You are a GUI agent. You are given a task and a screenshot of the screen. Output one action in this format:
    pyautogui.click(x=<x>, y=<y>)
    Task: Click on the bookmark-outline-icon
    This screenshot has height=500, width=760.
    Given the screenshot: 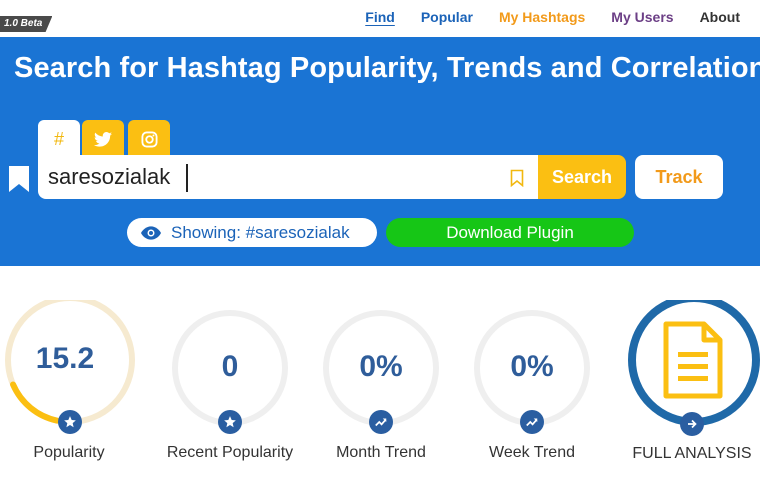 What is the action you would take?
    pyautogui.click(x=517, y=178)
    